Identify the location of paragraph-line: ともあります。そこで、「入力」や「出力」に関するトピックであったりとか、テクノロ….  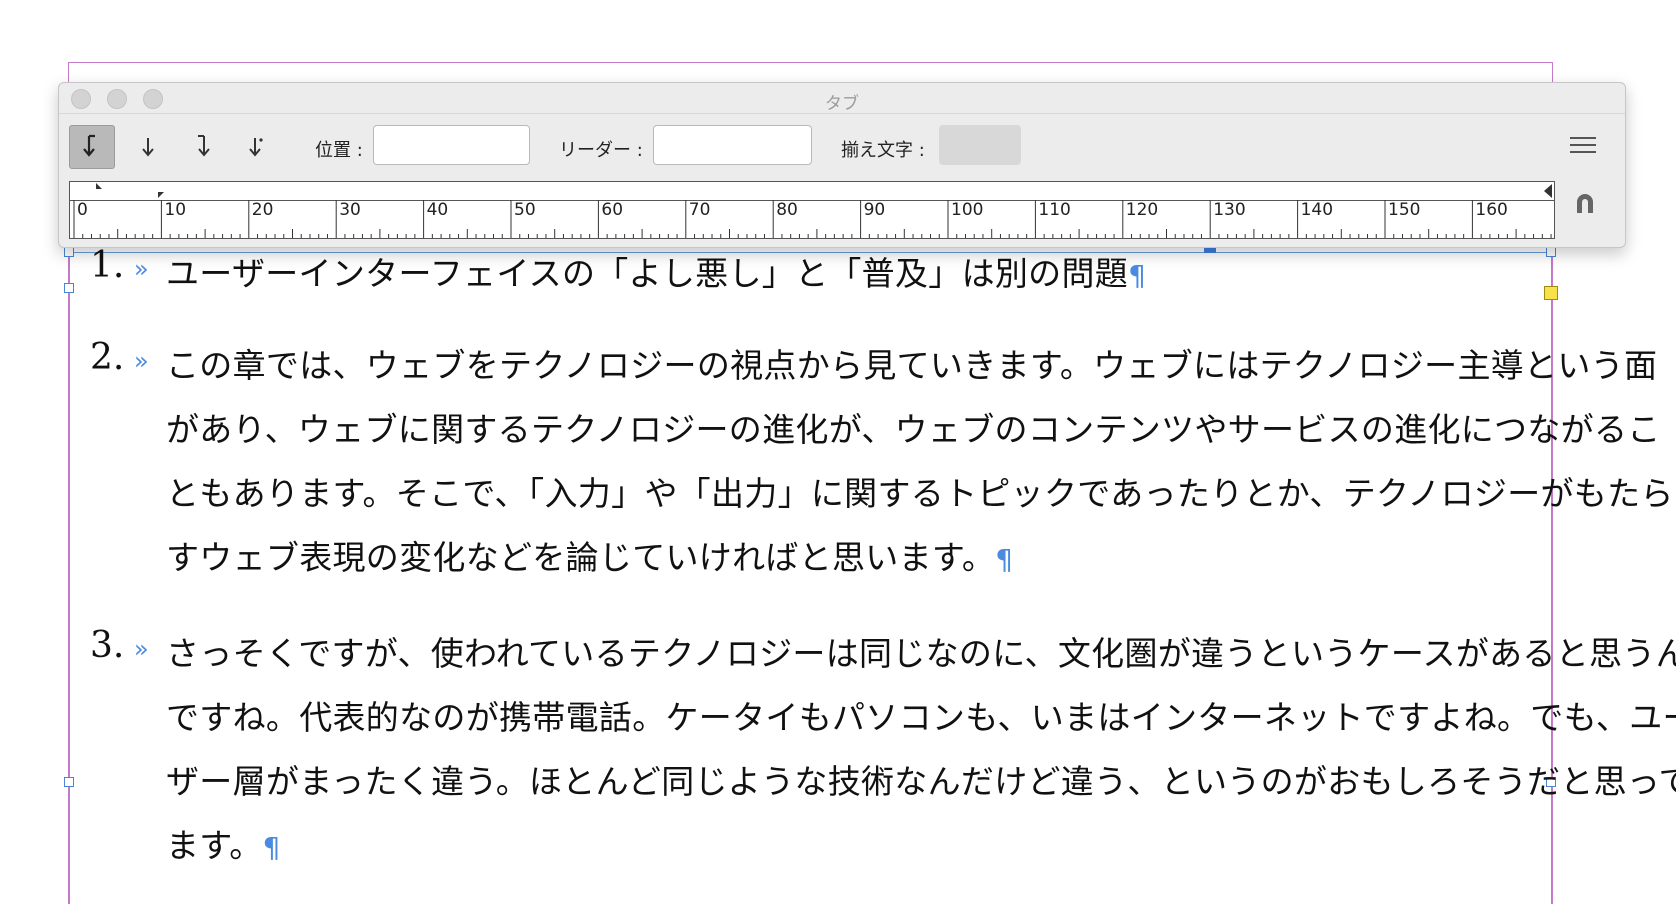
(920, 493).